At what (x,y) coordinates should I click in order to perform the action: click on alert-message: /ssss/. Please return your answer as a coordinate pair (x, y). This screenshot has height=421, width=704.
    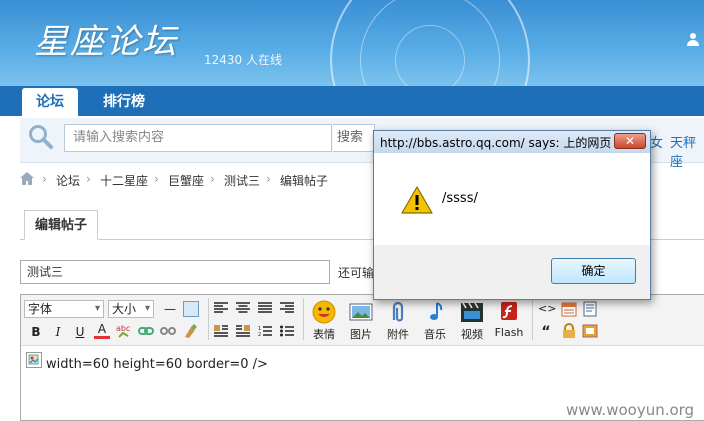
    Looking at the image, I should click on (460, 198).